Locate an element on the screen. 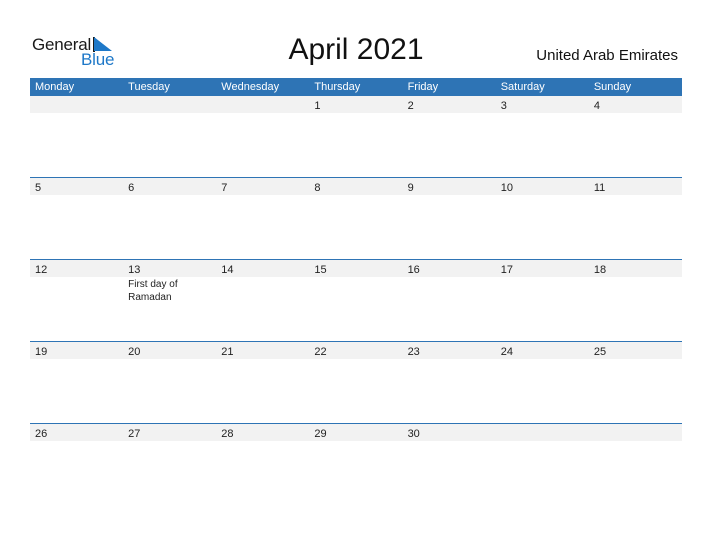 This screenshot has width=712, height=550. date-number-row: 1 2 3 4 is located at coordinates (356, 104).